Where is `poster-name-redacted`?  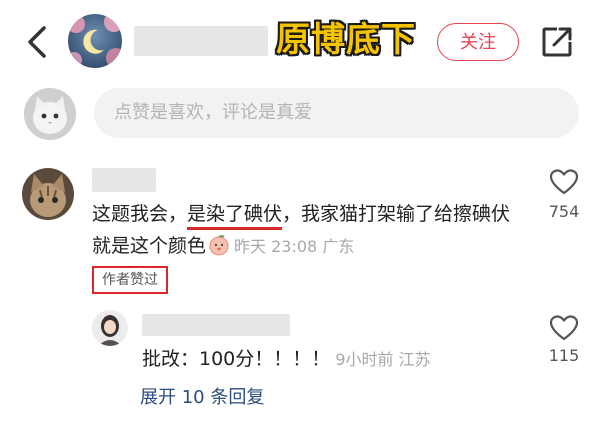 poster-name-redacted is located at coordinates (201, 41).